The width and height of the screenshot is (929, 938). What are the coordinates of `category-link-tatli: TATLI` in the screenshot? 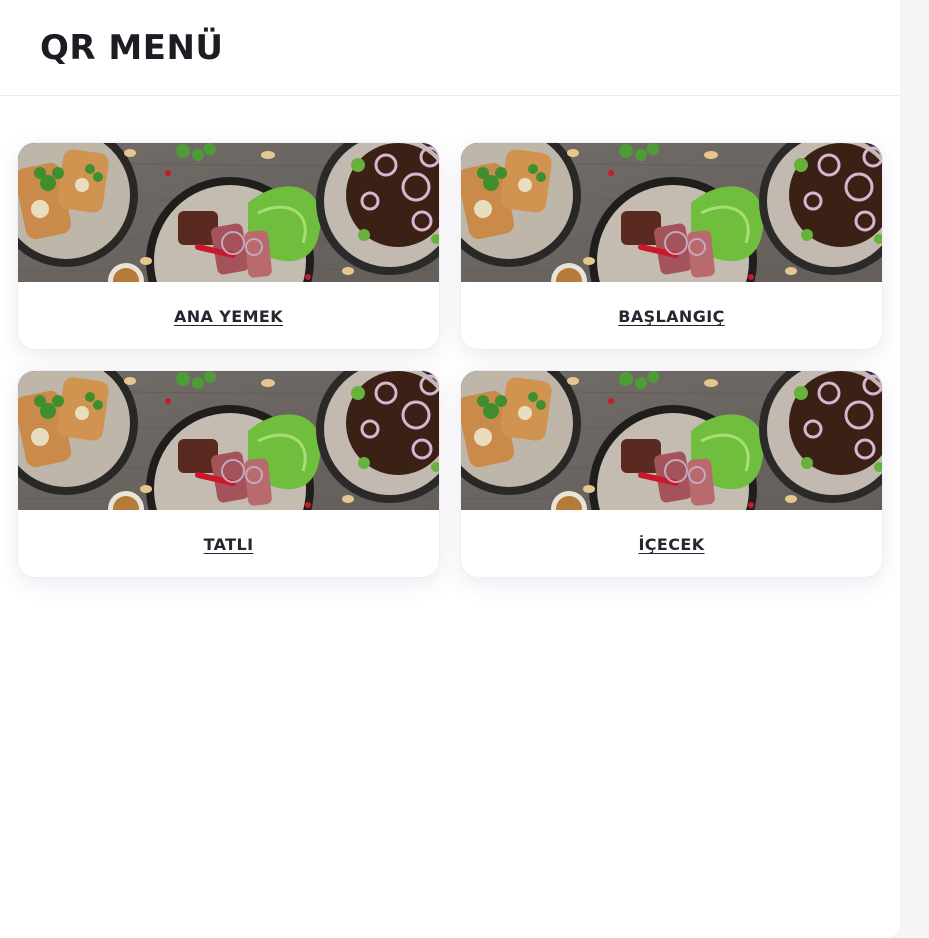 It's located at (229, 544).